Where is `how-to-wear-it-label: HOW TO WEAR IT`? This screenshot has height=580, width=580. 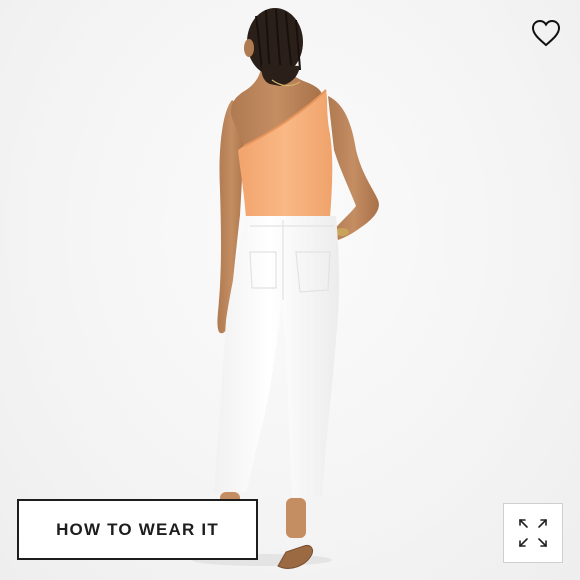
how-to-wear-it-label: HOW TO WEAR IT is located at coordinates (137, 529).